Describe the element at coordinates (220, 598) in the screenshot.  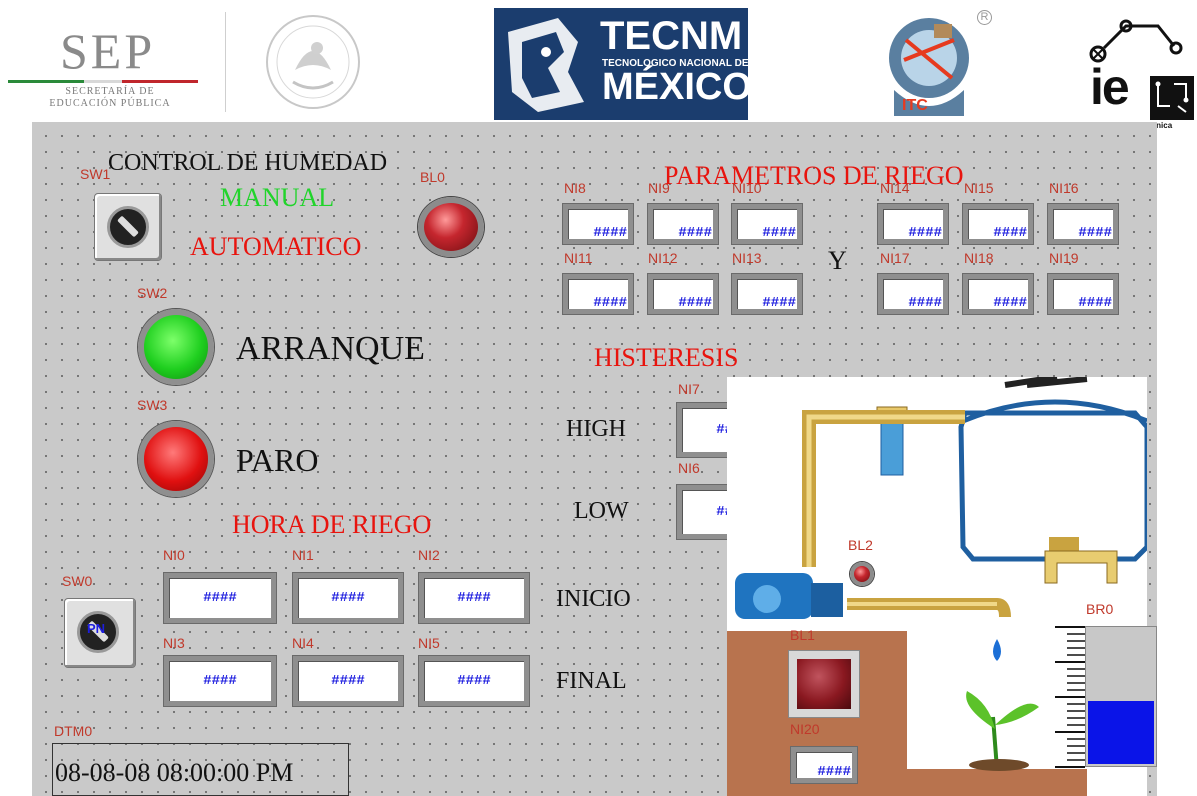
I see `inicio-hour-field: ####` at that location.